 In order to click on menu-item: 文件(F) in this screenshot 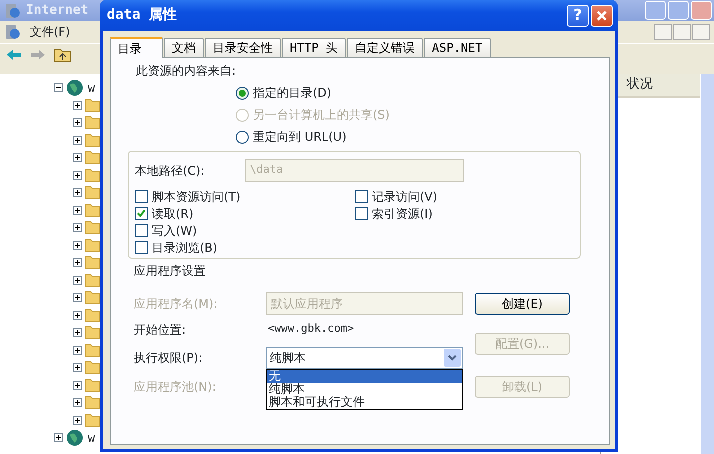, I will do `click(50, 32)`.